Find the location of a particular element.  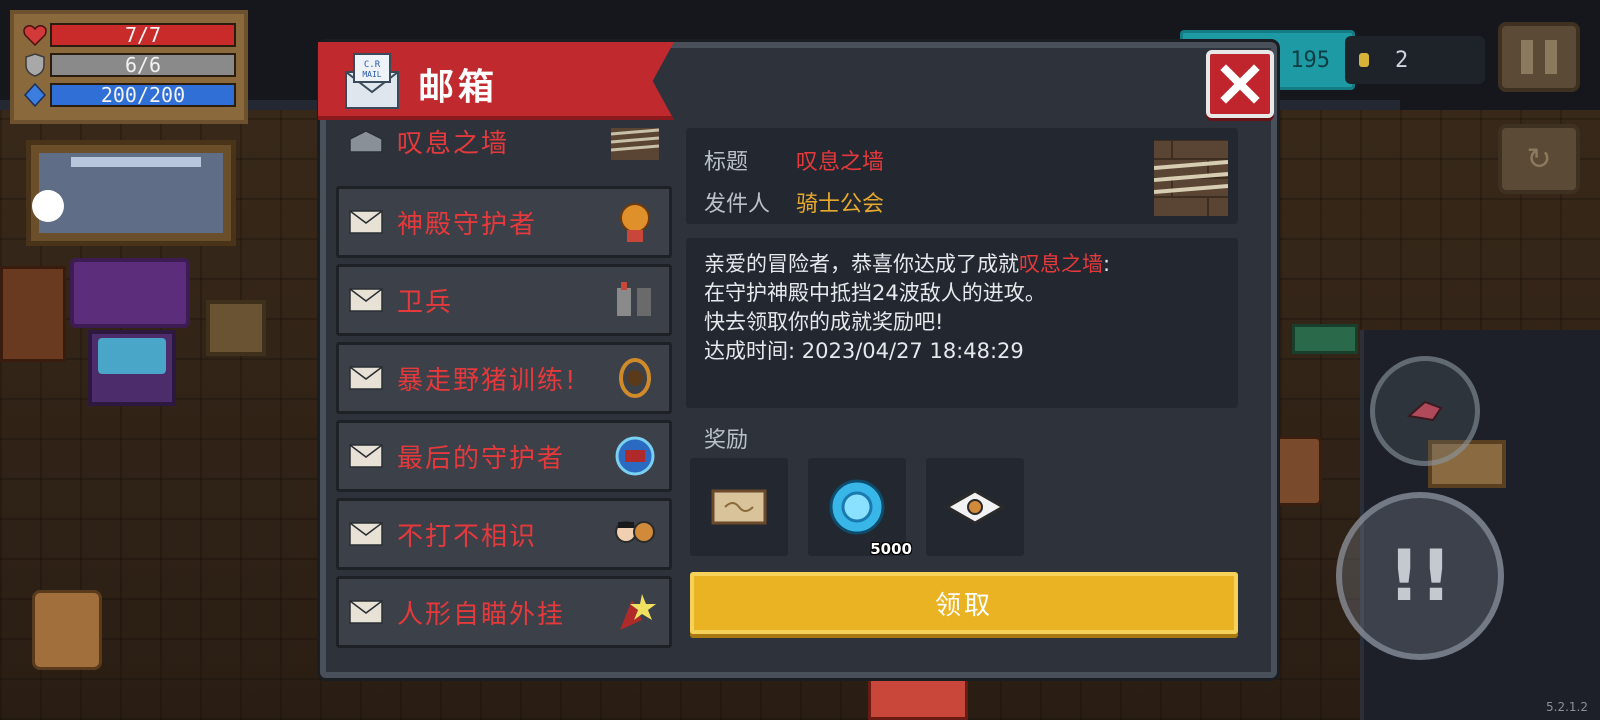

aimbot-icon is located at coordinates (635, 612).